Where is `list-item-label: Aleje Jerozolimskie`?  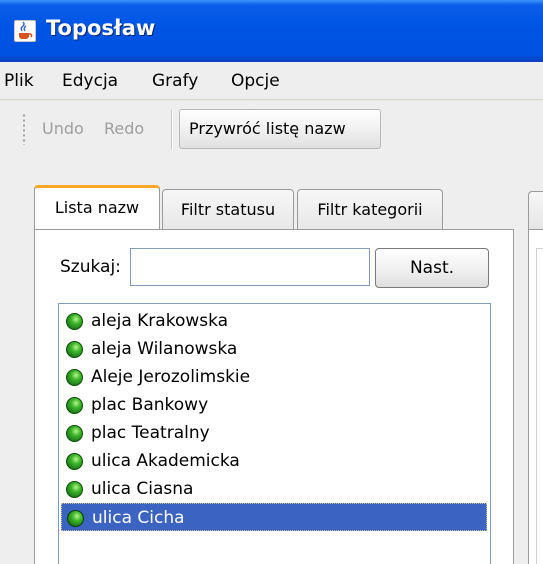 list-item-label: Aleje Jerozolimskie is located at coordinates (171, 377).